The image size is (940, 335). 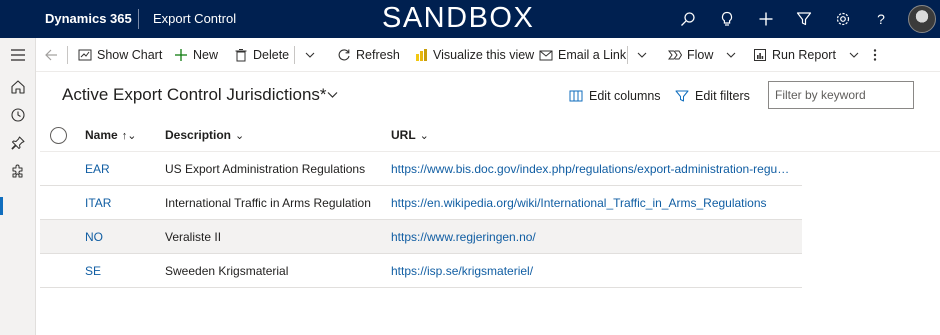 I want to click on record-name-link: ITAR, so click(x=98, y=203).